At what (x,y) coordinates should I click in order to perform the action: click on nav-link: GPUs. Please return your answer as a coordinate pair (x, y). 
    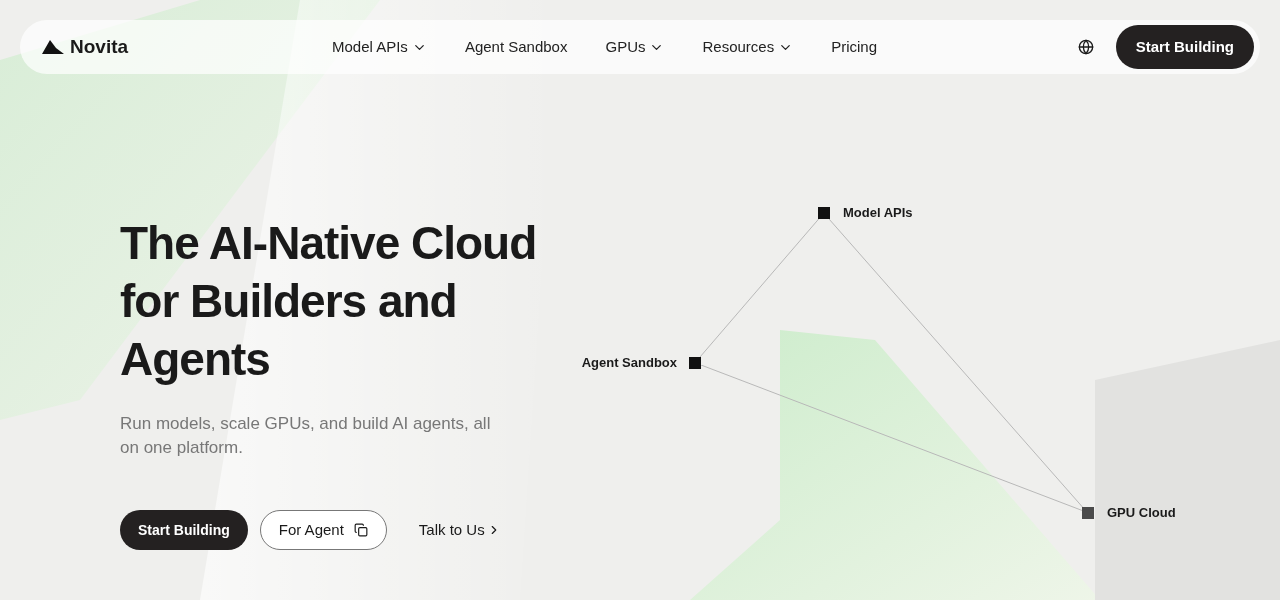
    Looking at the image, I should click on (635, 47).